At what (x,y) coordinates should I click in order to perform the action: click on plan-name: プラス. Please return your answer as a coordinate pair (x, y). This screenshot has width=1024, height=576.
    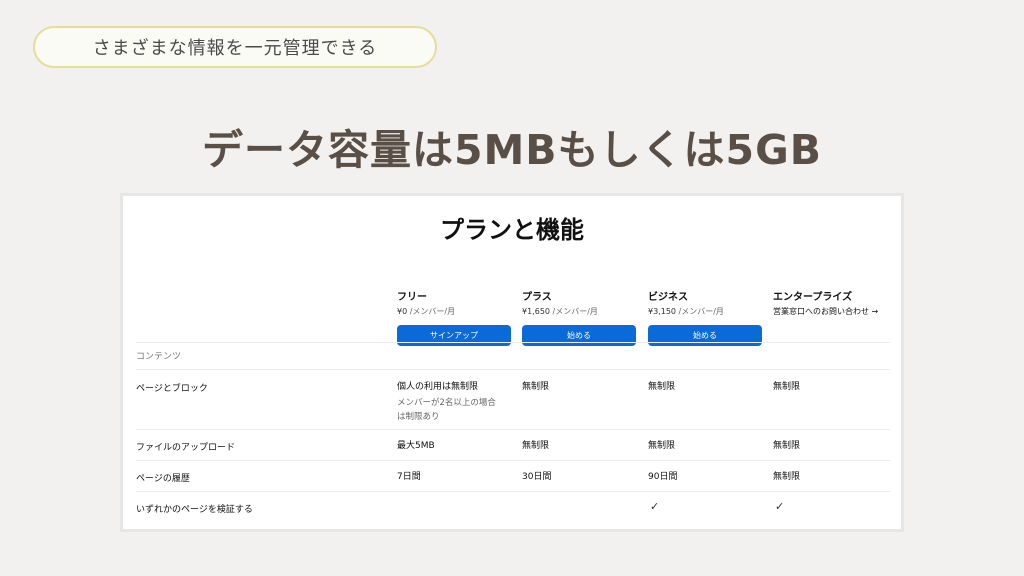
    Looking at the image, I should click on (537, 297).